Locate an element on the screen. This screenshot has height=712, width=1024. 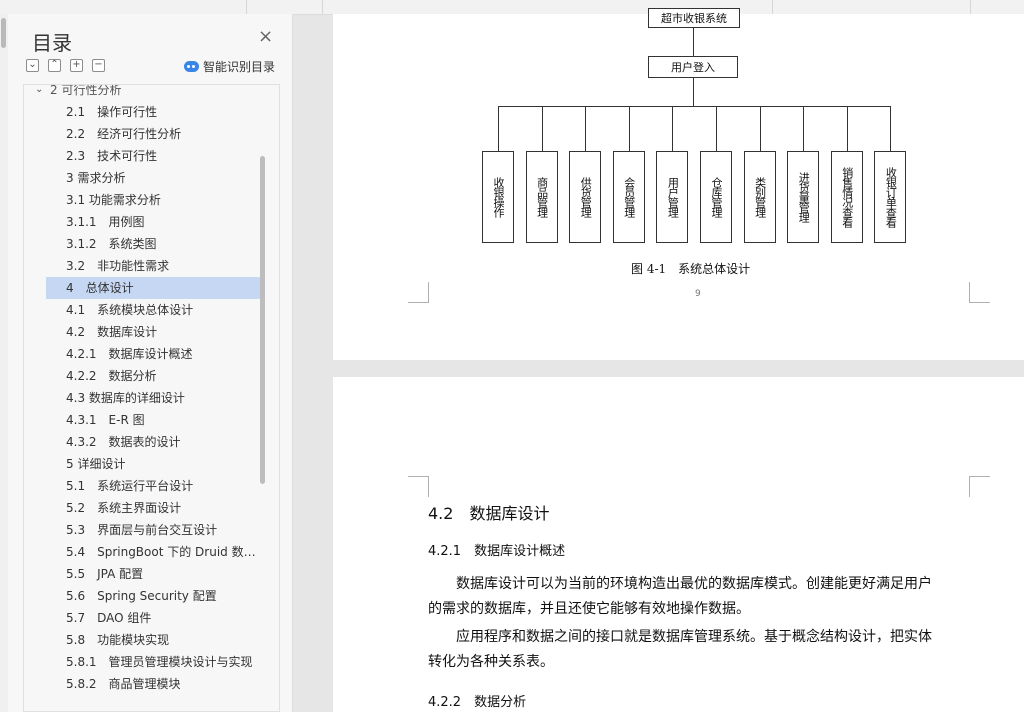
toc-item-label: 3 需求分析 is located at coordinates (96, 178).